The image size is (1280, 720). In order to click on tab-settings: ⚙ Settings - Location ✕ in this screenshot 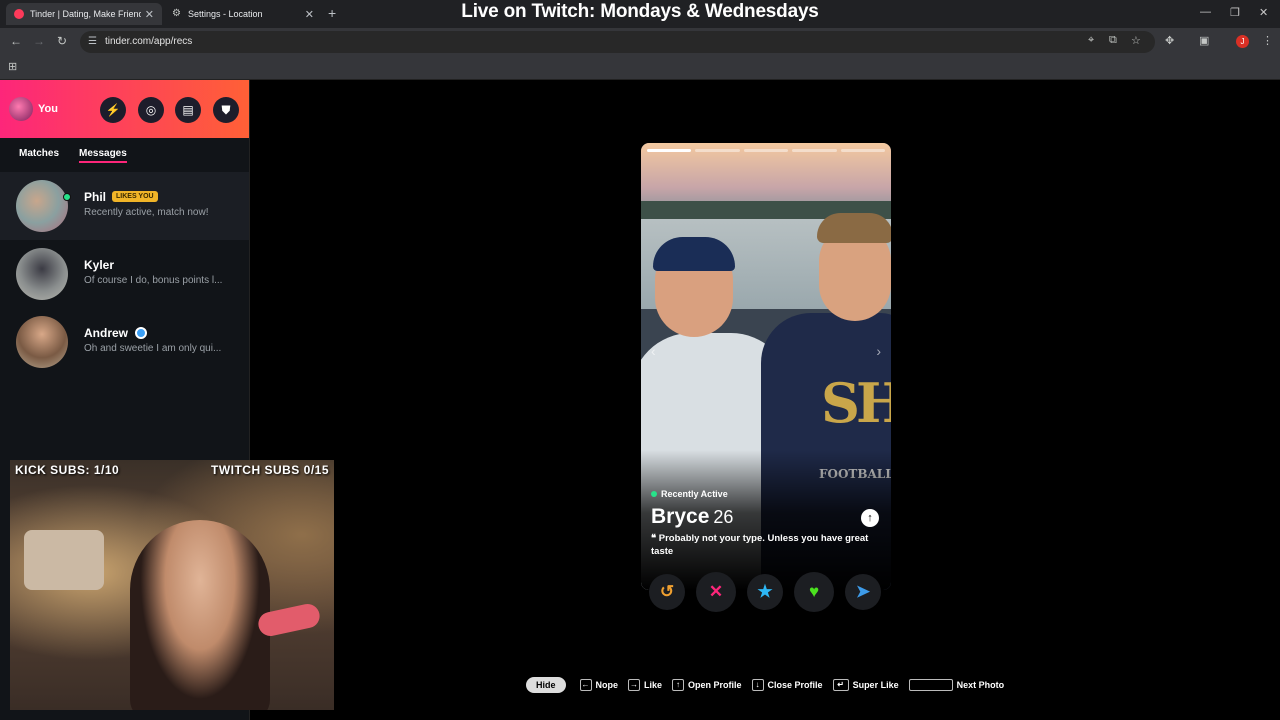, I will do `click(243, 14)`.